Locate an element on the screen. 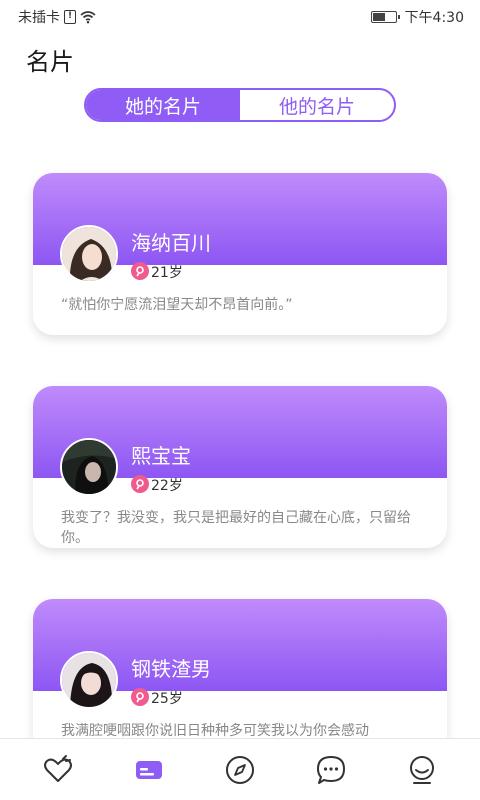 The height and width of the screenshot is (800, 480). heart-icon is located at coordinates (57, 768).